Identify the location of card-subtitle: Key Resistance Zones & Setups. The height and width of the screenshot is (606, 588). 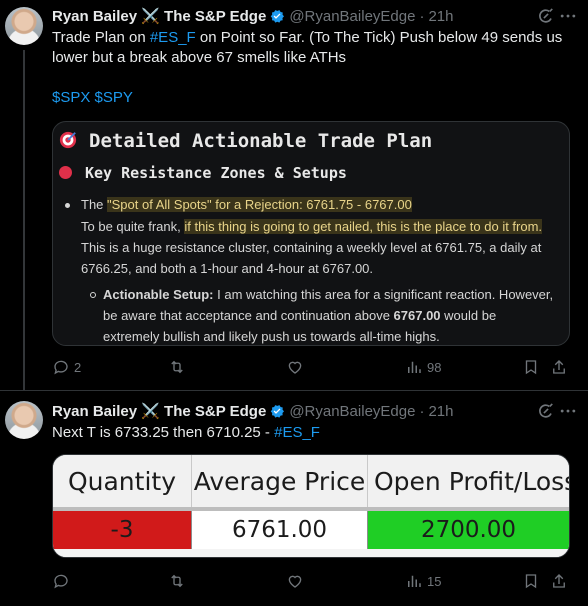
(203, 173).